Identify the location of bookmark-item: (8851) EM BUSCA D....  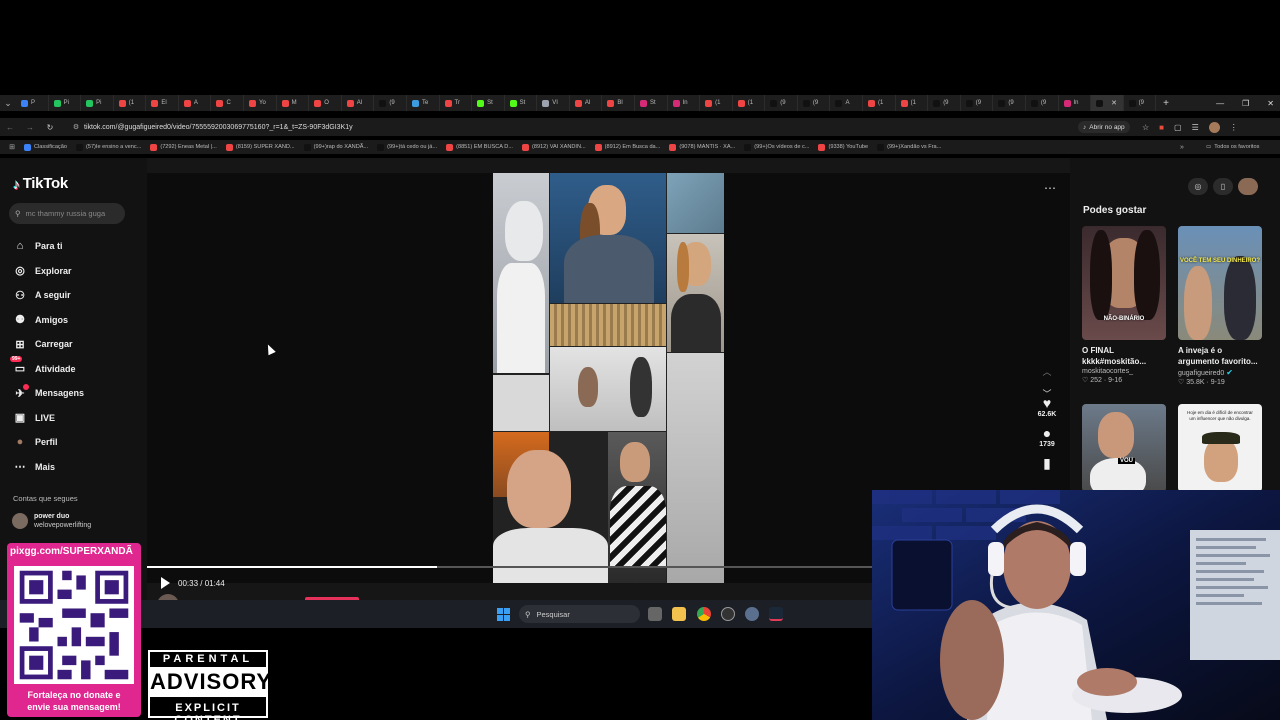
(479, 147).